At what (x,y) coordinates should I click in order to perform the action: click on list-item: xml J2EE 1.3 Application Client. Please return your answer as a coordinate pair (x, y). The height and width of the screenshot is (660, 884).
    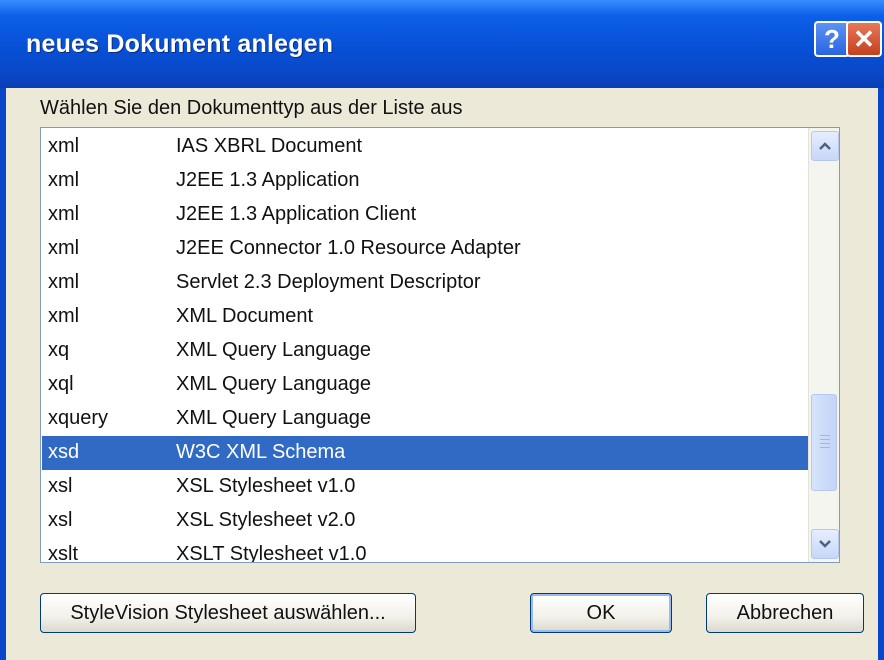
    Looking at the image, I should click on (435, 215).